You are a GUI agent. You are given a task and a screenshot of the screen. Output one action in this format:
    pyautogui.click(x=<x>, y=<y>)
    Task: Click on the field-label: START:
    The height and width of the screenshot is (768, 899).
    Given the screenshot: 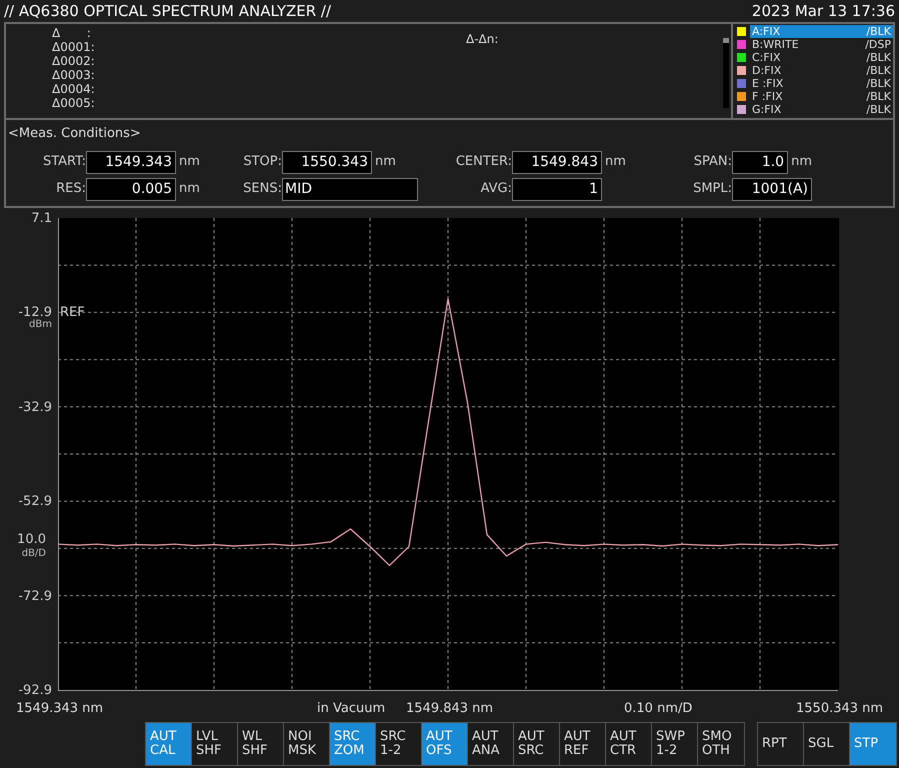 What is the action you would take?
    pyautogui.click(x=64, y=162)
    